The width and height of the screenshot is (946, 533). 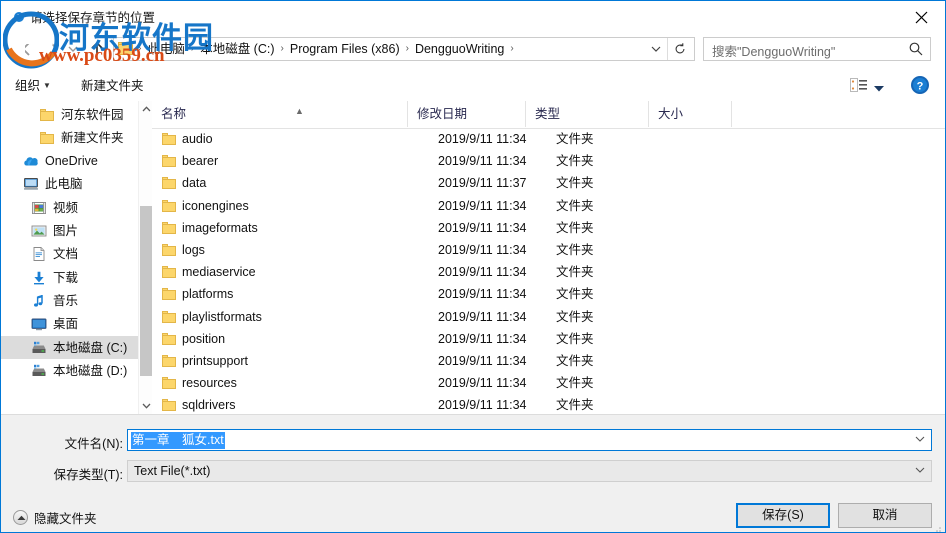 I want to click on nav-item-6: 文档, so click(x=76, y=254).